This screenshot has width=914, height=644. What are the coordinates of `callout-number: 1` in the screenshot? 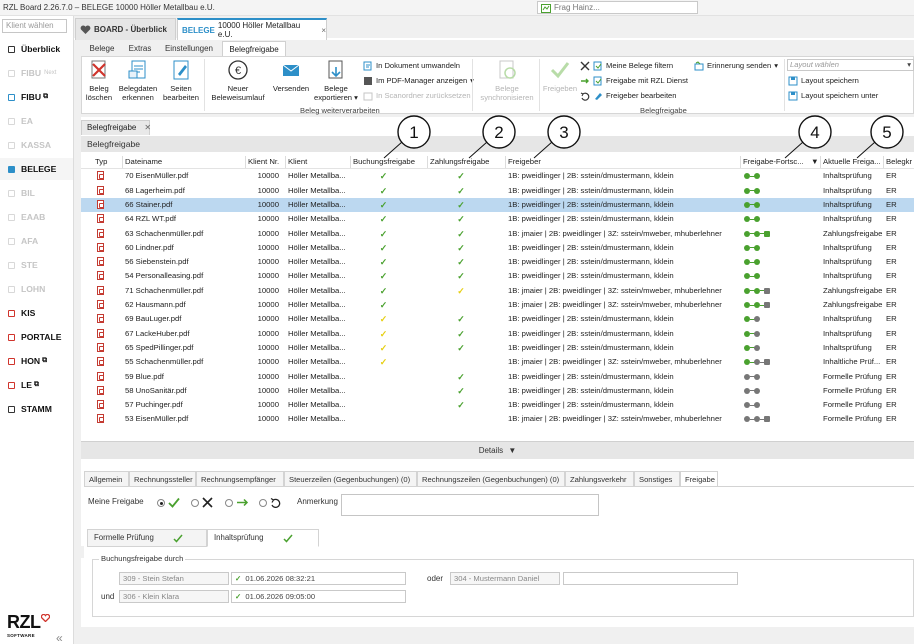 It's located at (413, 132).